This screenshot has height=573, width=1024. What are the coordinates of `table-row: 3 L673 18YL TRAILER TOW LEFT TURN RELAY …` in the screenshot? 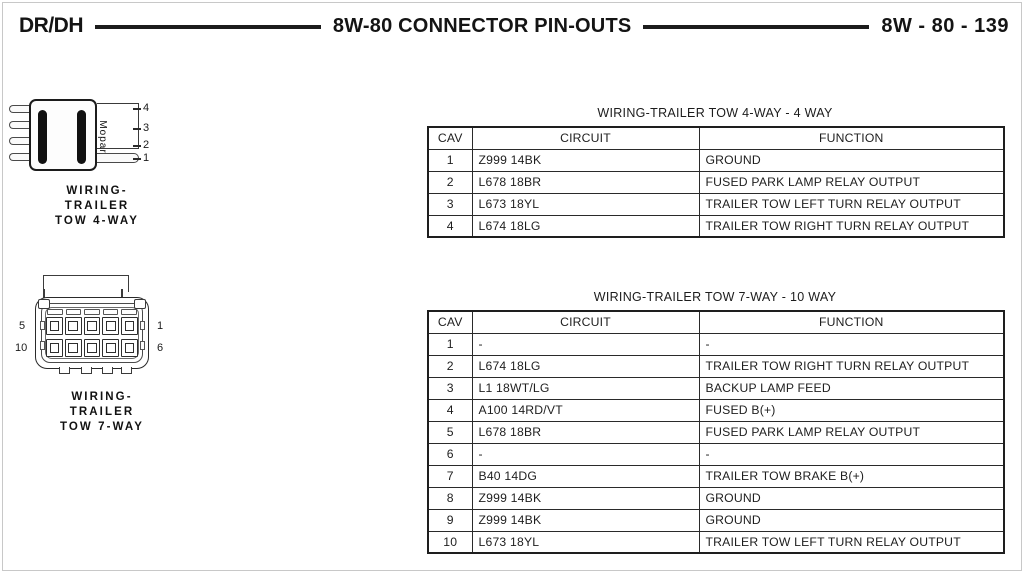 It's located at (716, 204).